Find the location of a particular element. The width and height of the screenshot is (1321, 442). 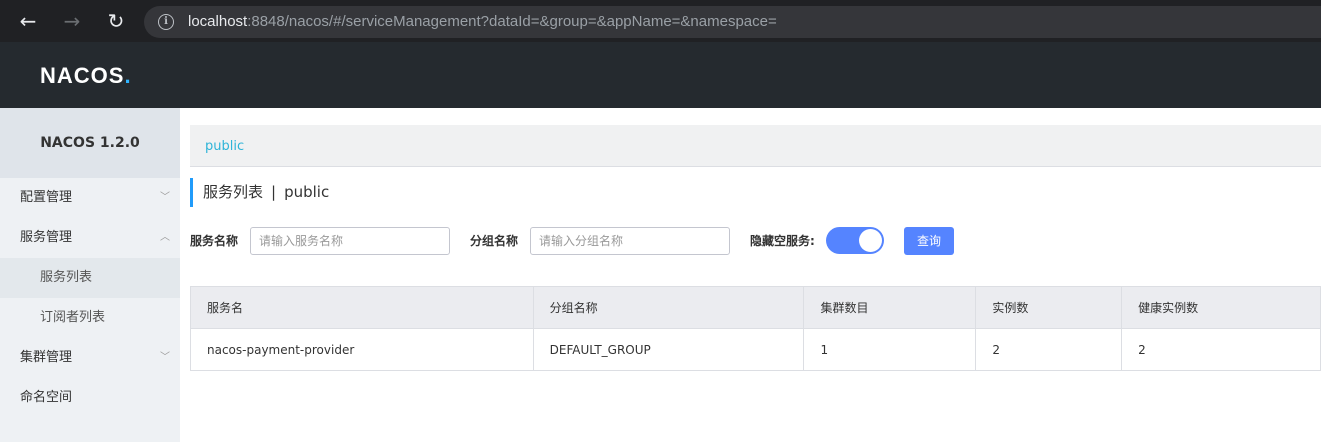

page-title: 服务列表 | public is located at coordinates (259, 192).